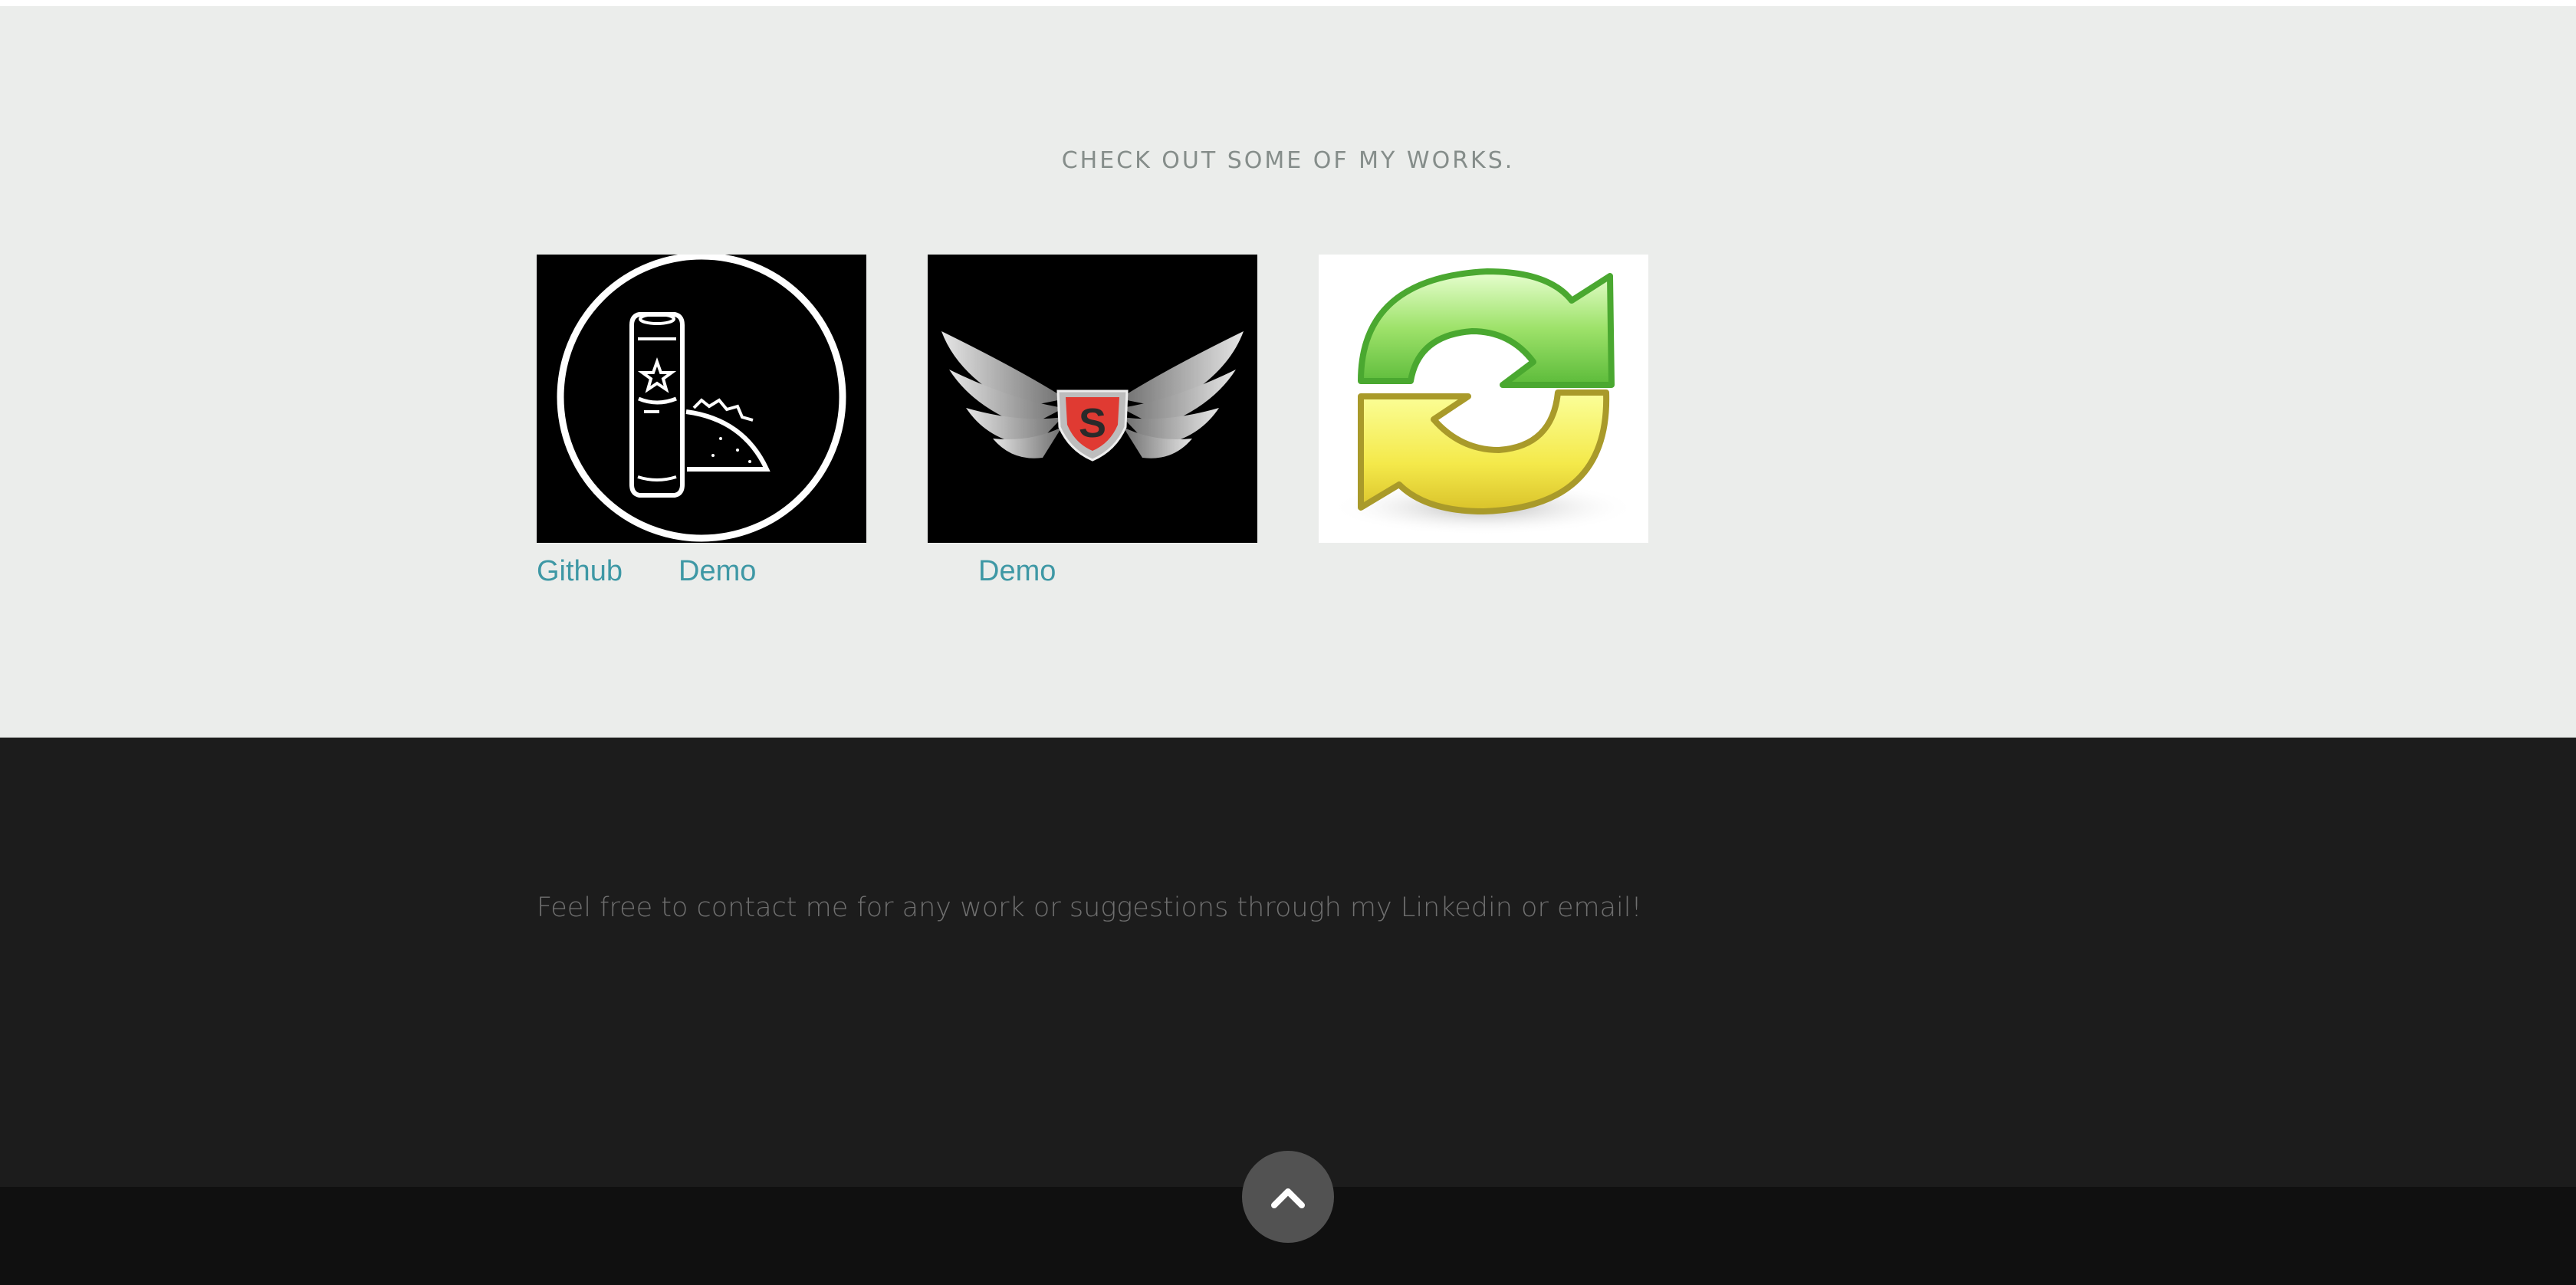 The image size is (2576, 1285). I want to click on winged-shield-logo-image: S, so click(1092, 399).